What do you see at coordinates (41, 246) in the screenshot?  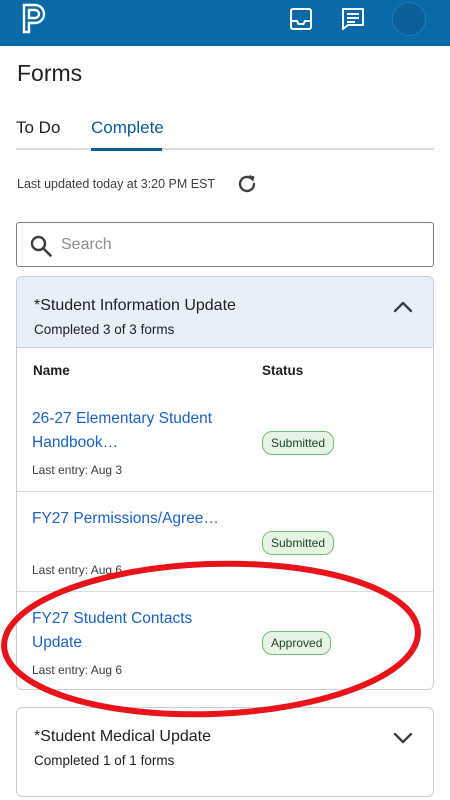 I see `search-icon` at bounding box center [41, 246].